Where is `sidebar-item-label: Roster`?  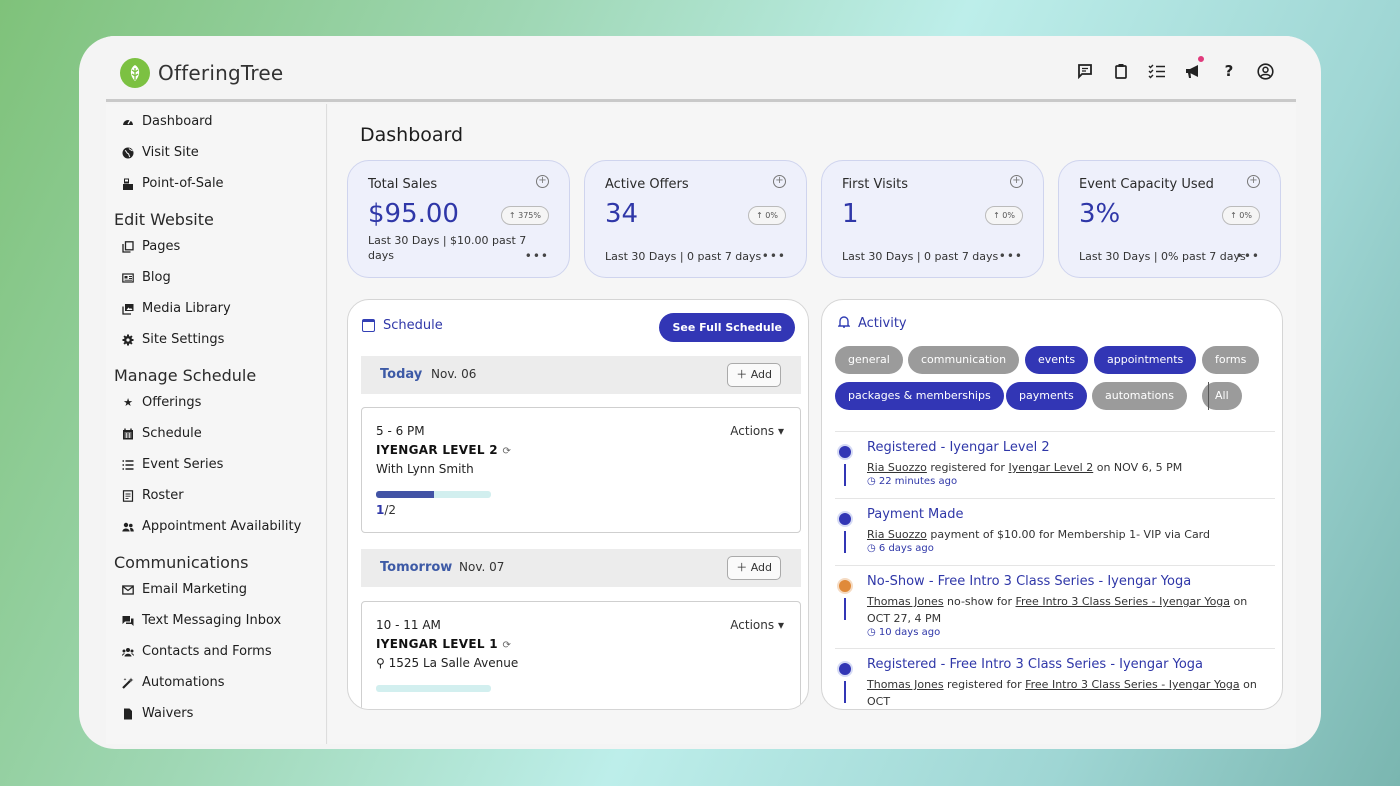
sidebar-item-label: Roster is located at coordinates (163, 495).